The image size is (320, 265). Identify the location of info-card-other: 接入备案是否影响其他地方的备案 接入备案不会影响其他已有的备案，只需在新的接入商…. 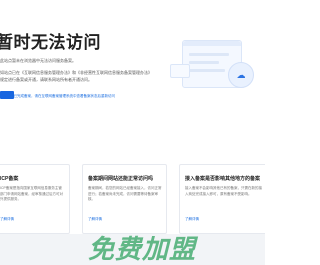
(222, 199).